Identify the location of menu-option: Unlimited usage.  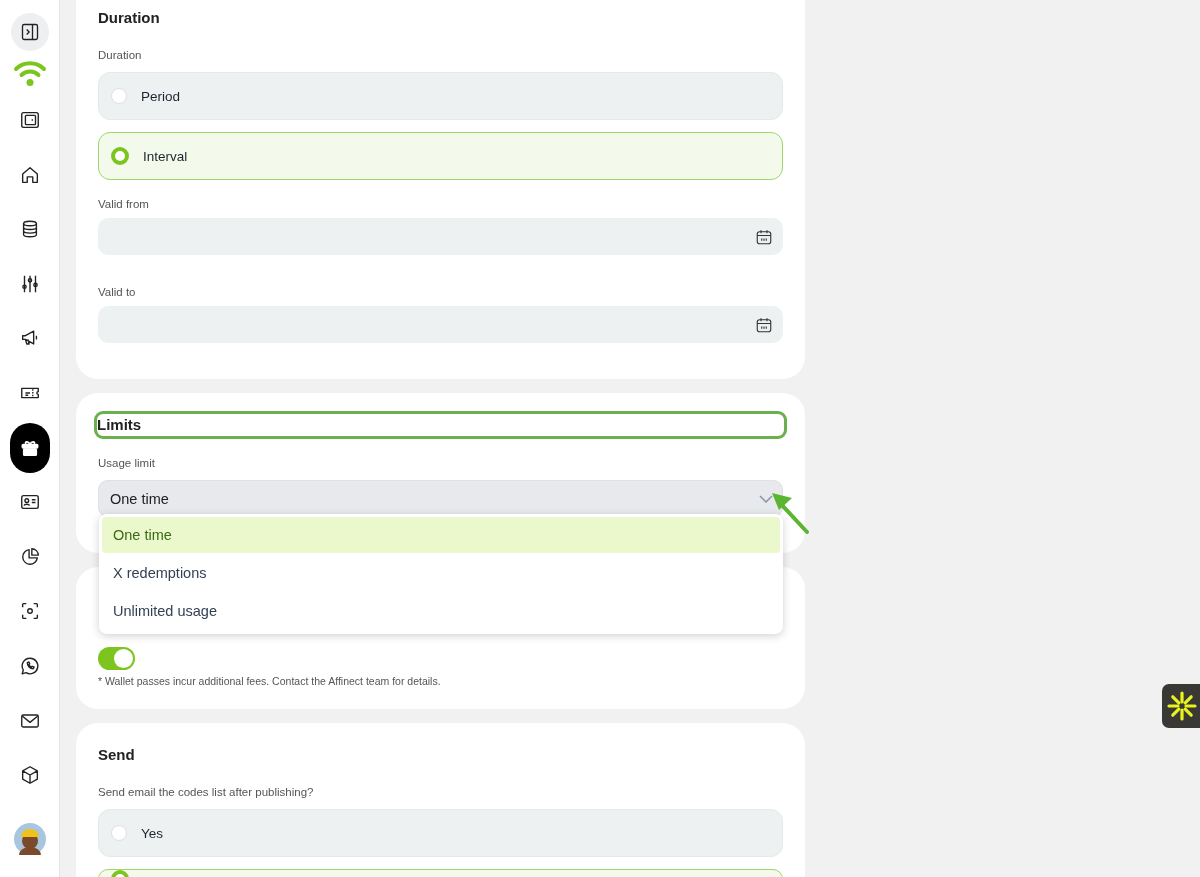
(441, 611).